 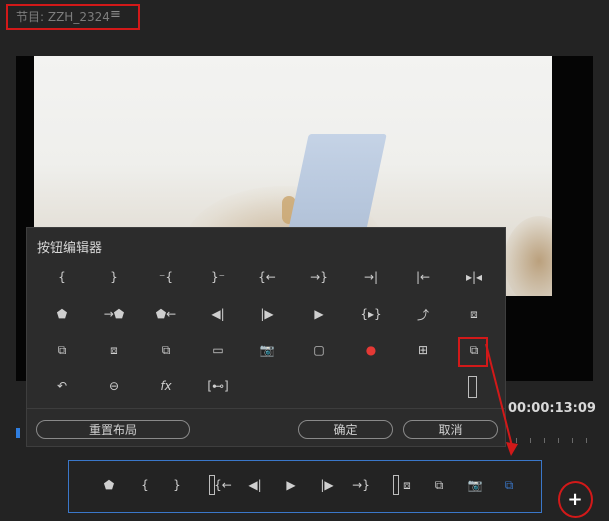 I want to click on reset-layout-button: 重置布局, so click(x=113, y=429).